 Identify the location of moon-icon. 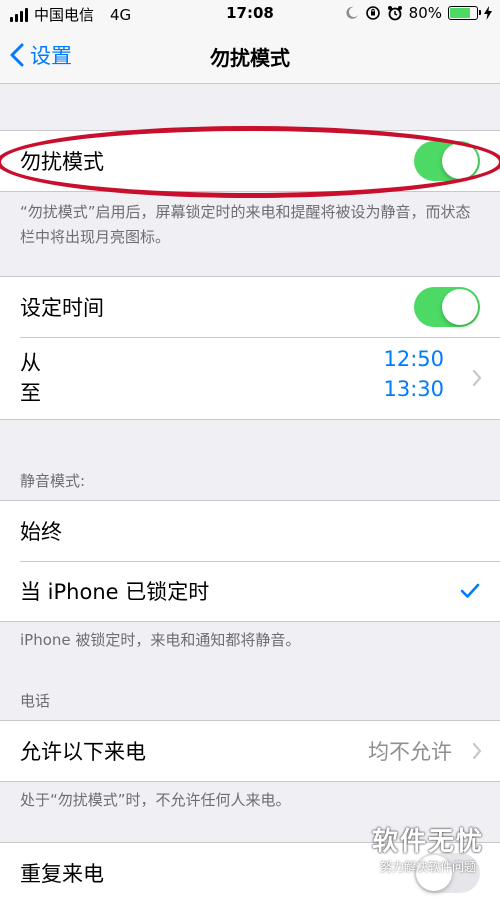
(352, 12).